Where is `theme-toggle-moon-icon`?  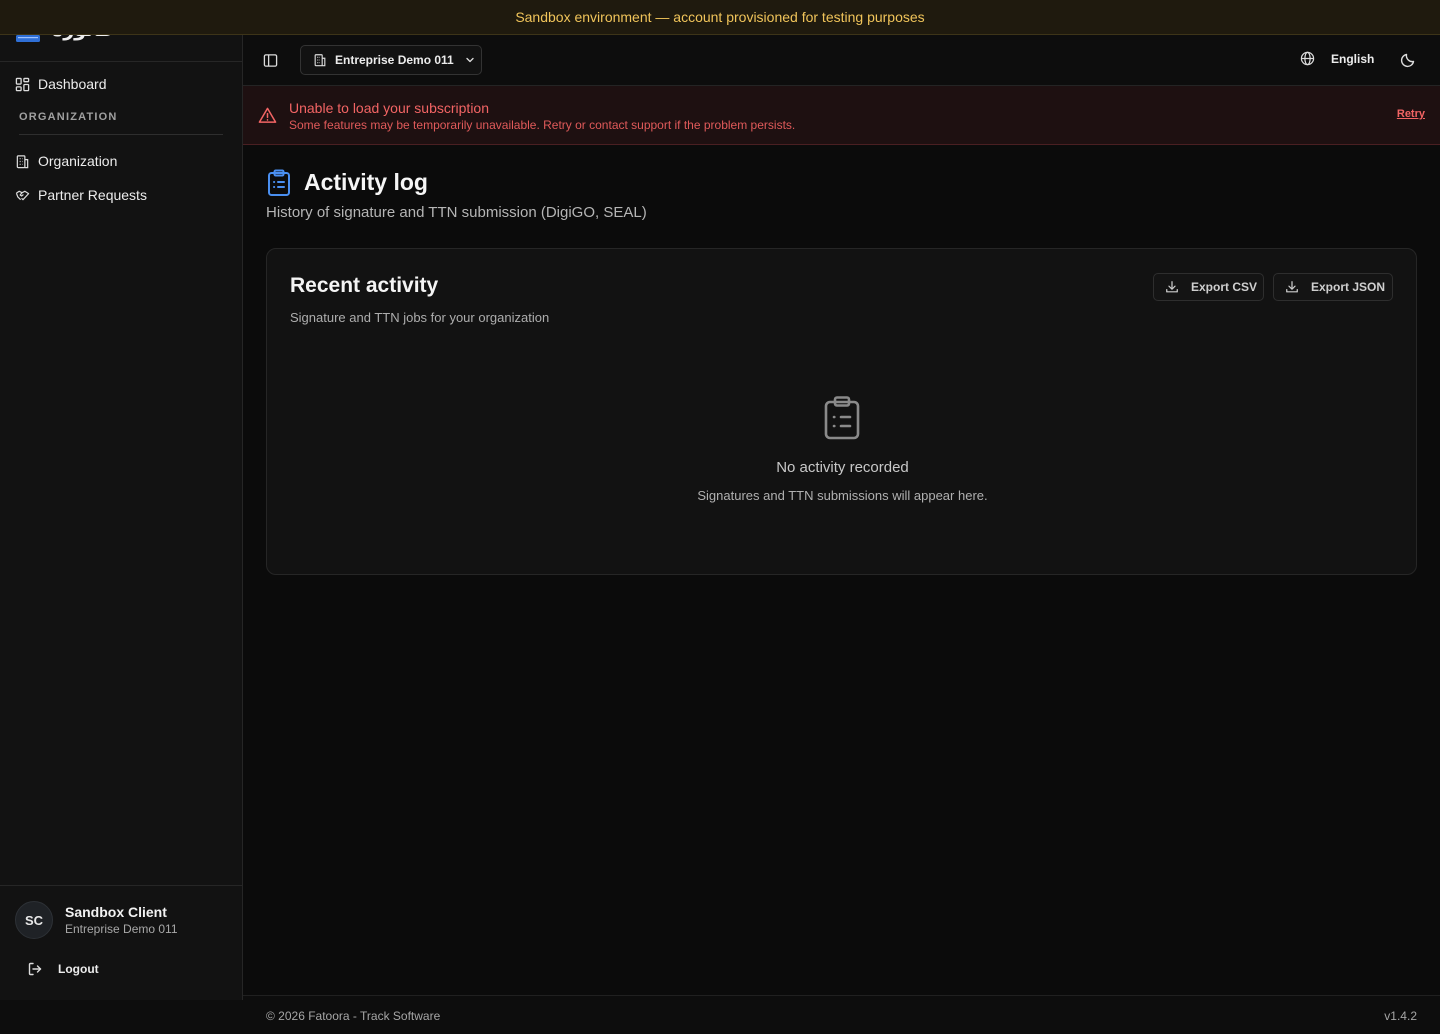
theme-toggle-moon-icon is located at coordinates (1408, 60).